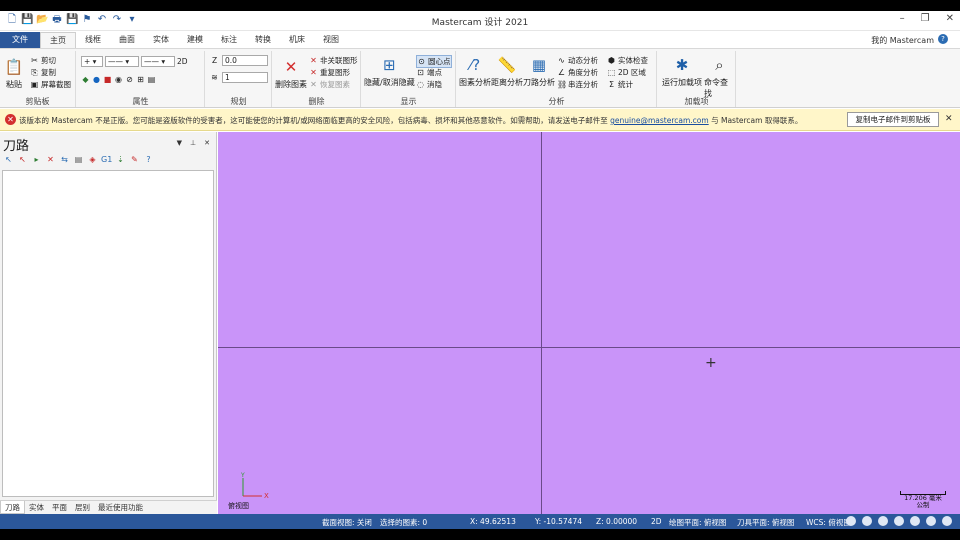 Image resolution: width=960 pixels, height=540 pixels. I want to click on restore-icon: ❐, so click(925, 18).